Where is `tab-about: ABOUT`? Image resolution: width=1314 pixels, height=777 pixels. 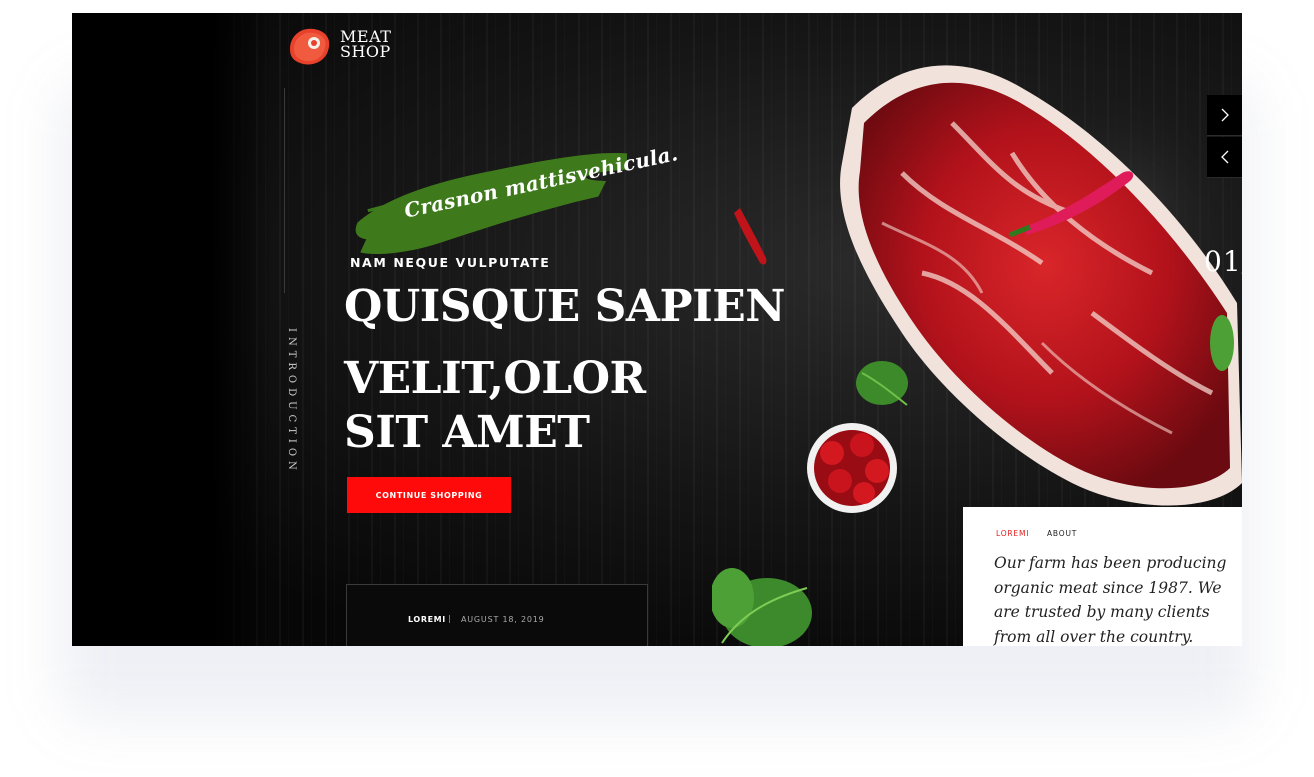
tab-about: ABOUT is located at coordinates (1062, 533).